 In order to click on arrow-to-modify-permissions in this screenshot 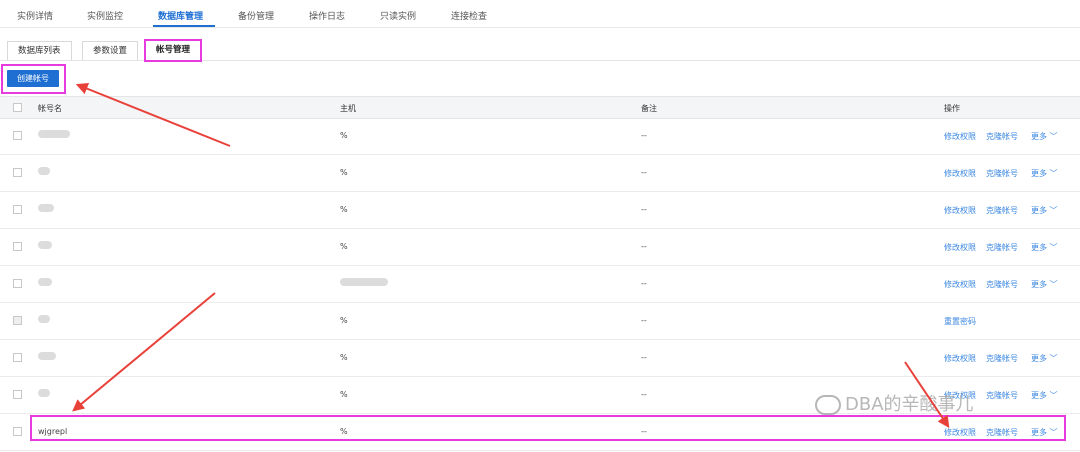, I will do `click(927, 394)`.